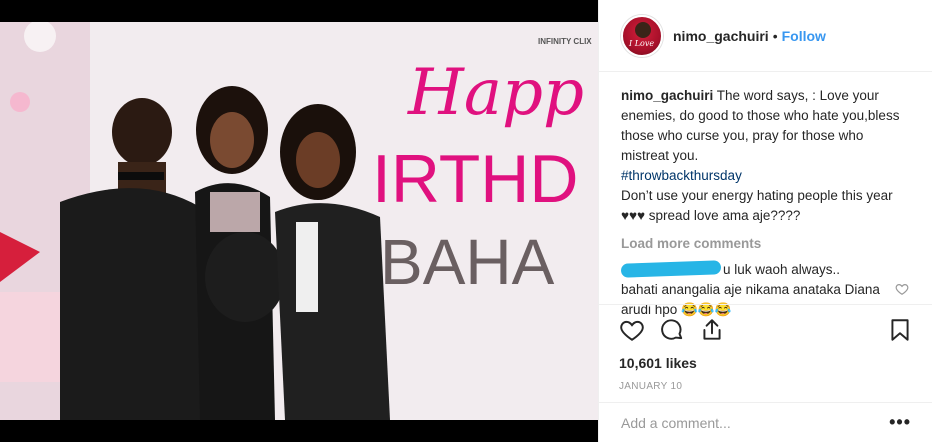 This screenshot has width=932, height=442. Describe the element at coordinates (900, 330) in the screenshot. I see `bookmark-icon` at that location.